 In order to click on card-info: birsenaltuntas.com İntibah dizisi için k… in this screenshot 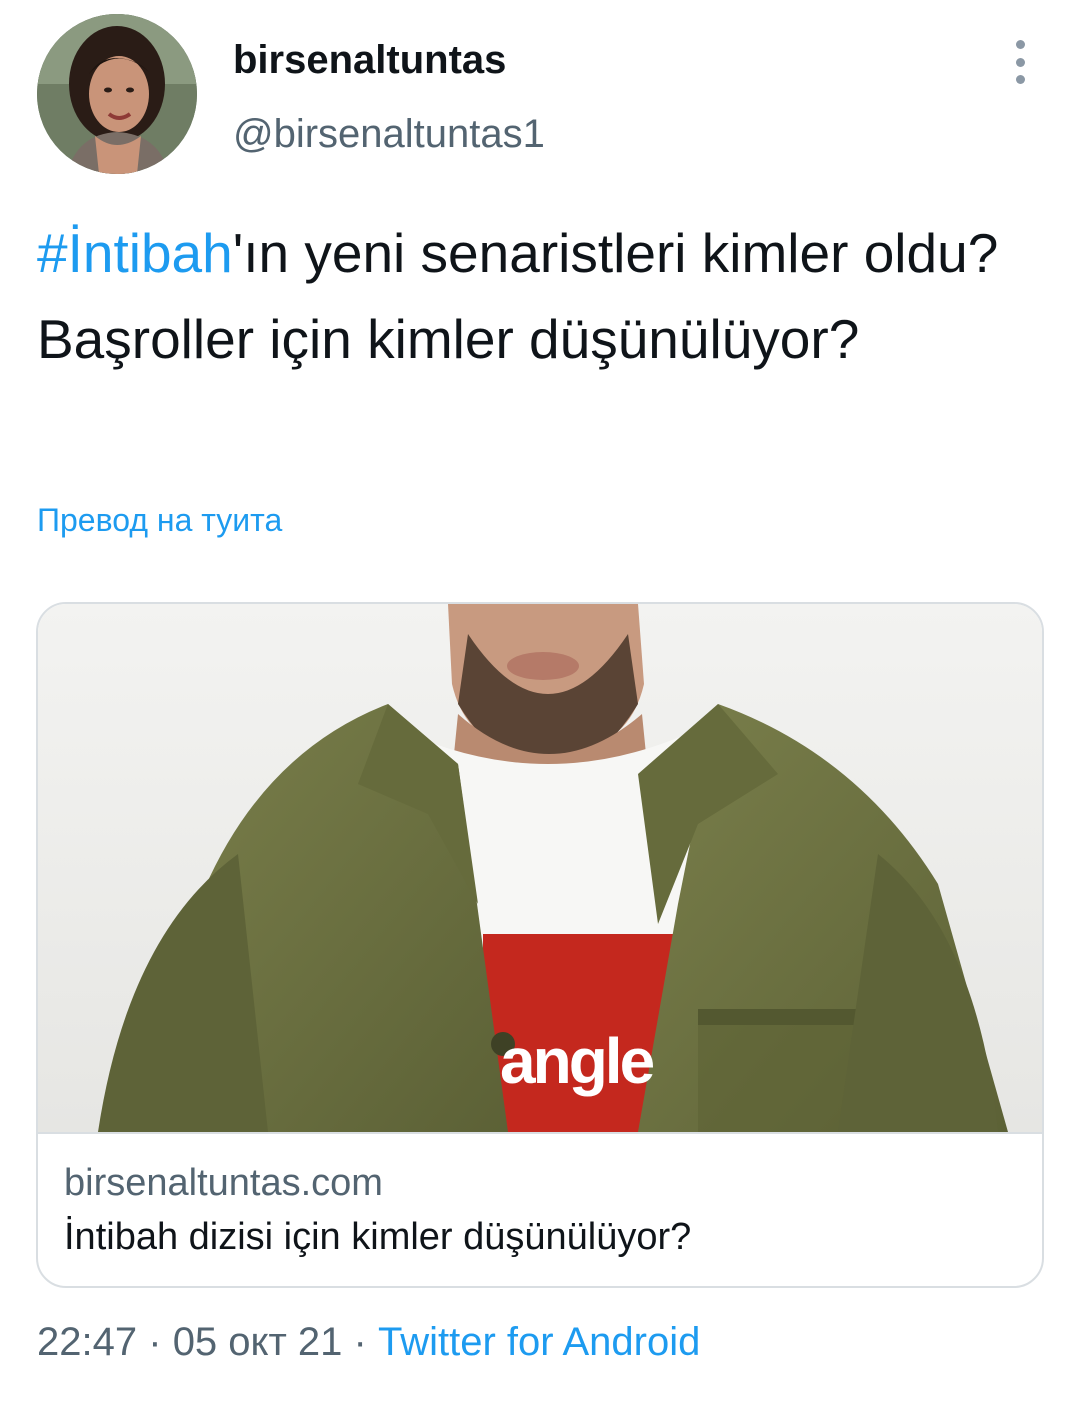, I will do `click(540, 1209)`.